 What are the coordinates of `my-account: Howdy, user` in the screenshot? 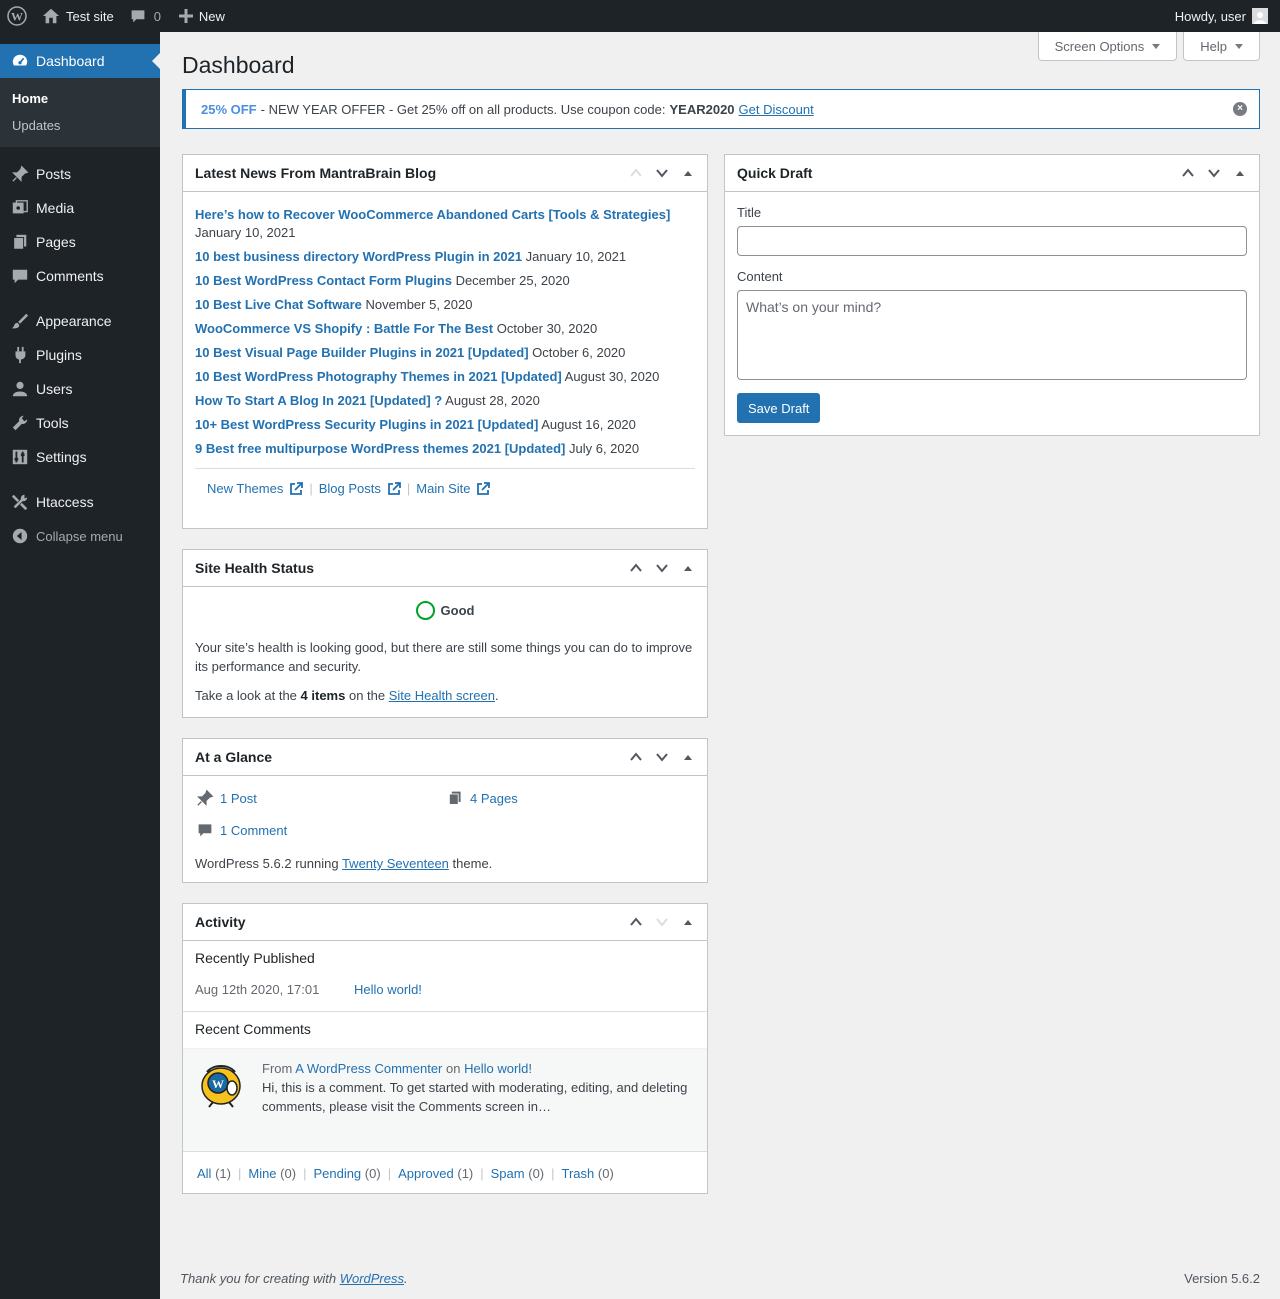 It's located at (1227, 16).